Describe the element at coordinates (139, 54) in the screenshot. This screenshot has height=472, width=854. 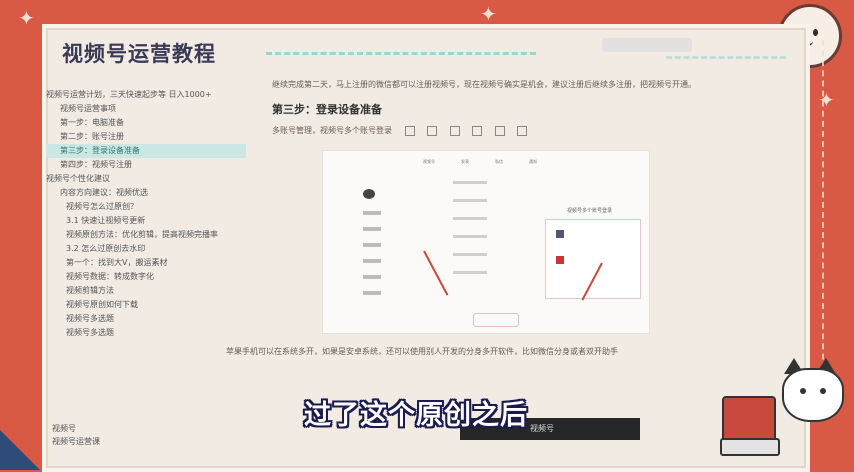
I see `page-title: 视频号运营教程` at that location.